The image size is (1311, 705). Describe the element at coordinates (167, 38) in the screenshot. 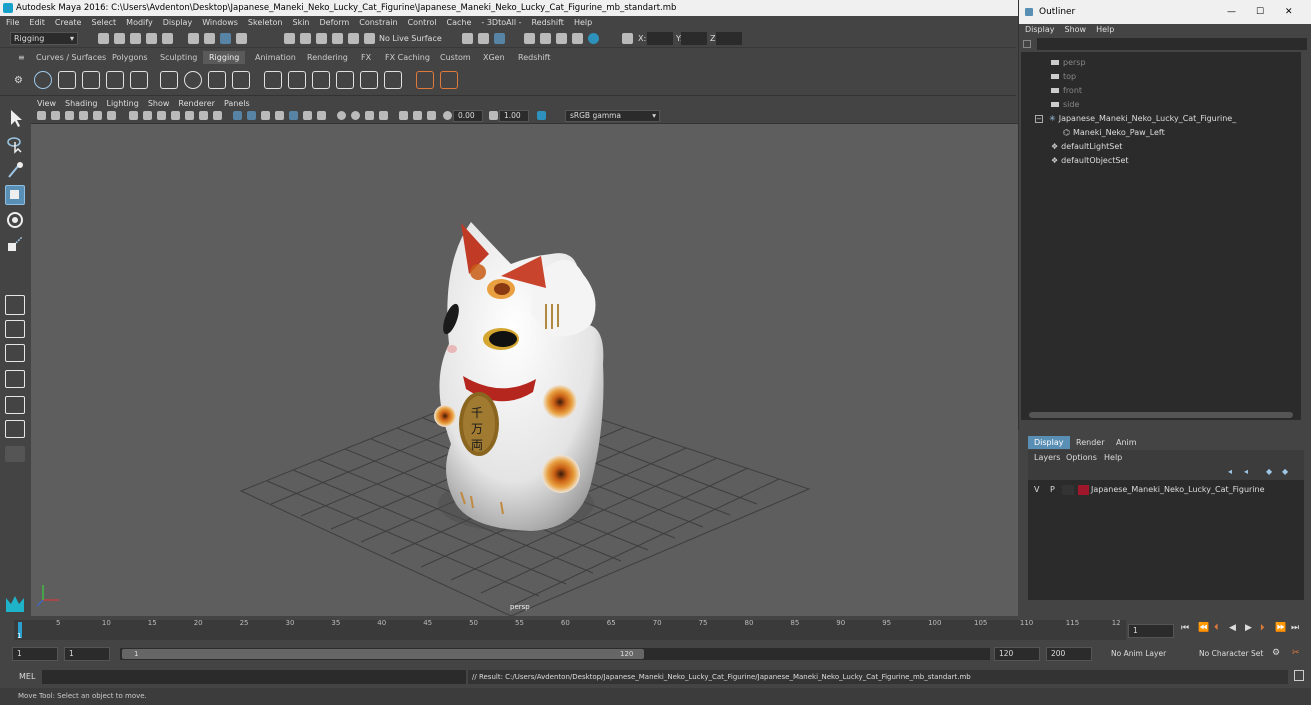

I see `redo-icon` at that location.